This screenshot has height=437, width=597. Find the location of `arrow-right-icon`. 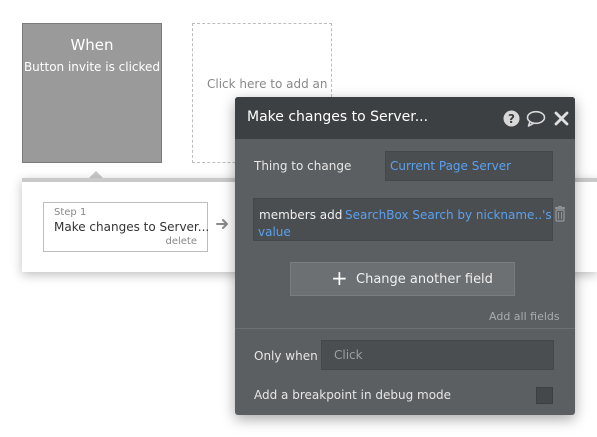

arrow-right-icon is located at coordinates (222, 224).